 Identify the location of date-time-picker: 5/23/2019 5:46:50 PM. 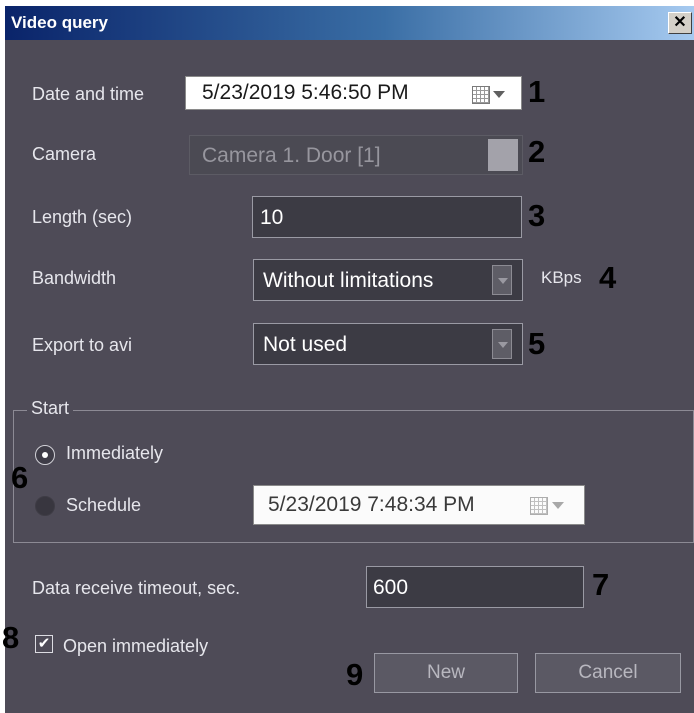
(353, 93).